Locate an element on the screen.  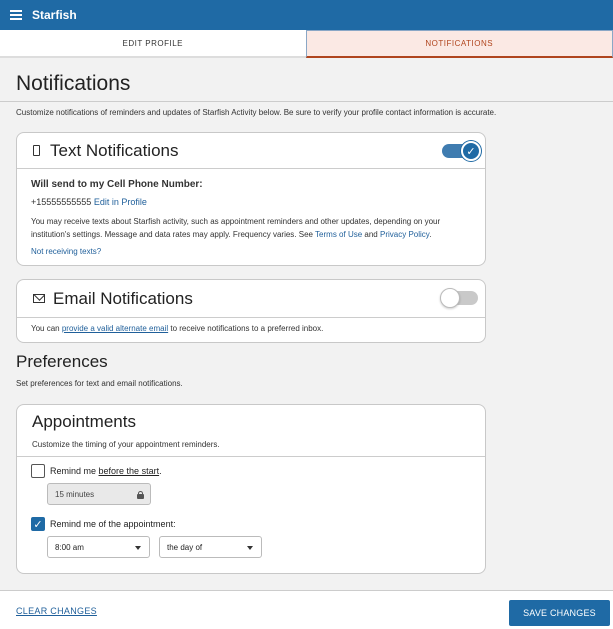
email-notifications-header: Email Notifications is located at coordinates (251, 299).